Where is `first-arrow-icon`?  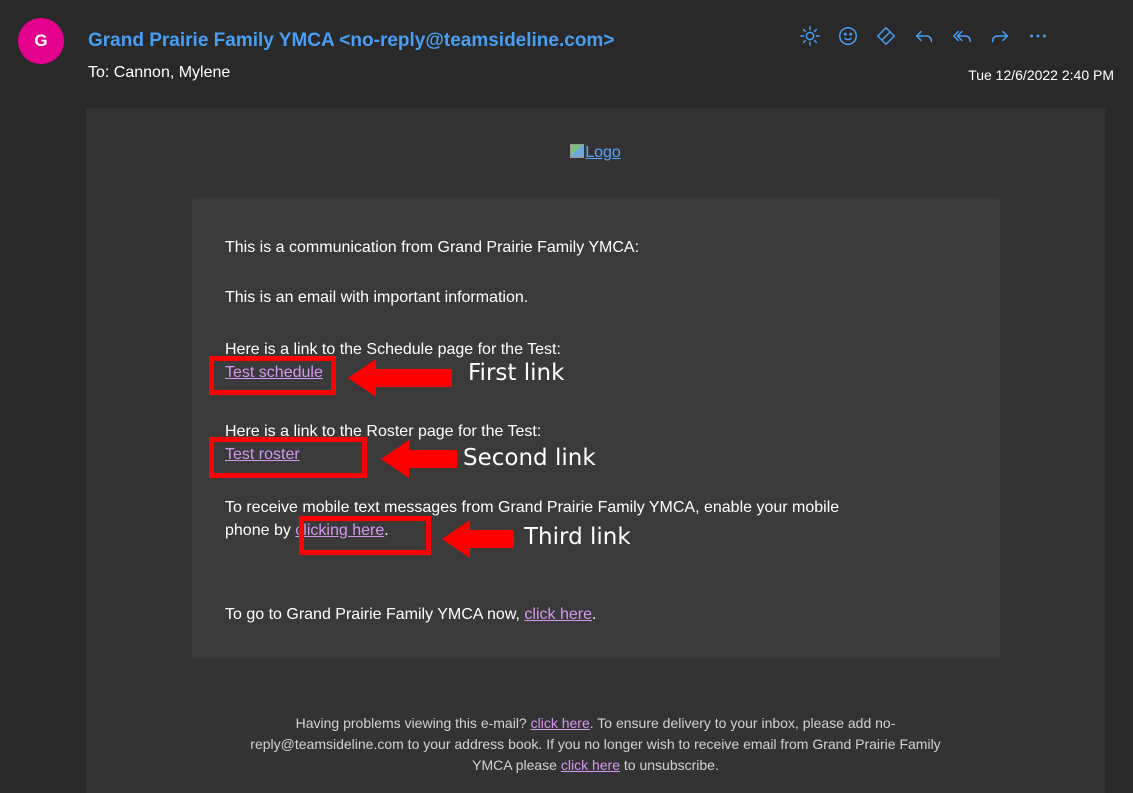 first-arrow-icon is located at coordinates (400, 378).